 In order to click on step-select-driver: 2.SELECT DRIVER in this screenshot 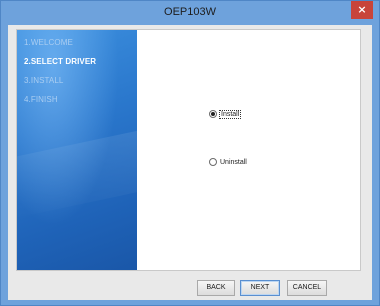, I will do `click(60, 61)`.